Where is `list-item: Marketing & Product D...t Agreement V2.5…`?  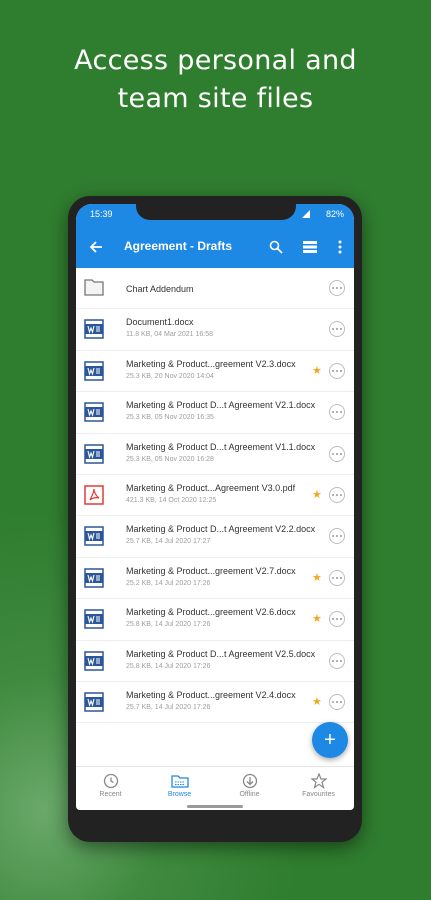 list-item: Marketing & Product D...t Agreement V2.5… is located at coordinates (215, 661).